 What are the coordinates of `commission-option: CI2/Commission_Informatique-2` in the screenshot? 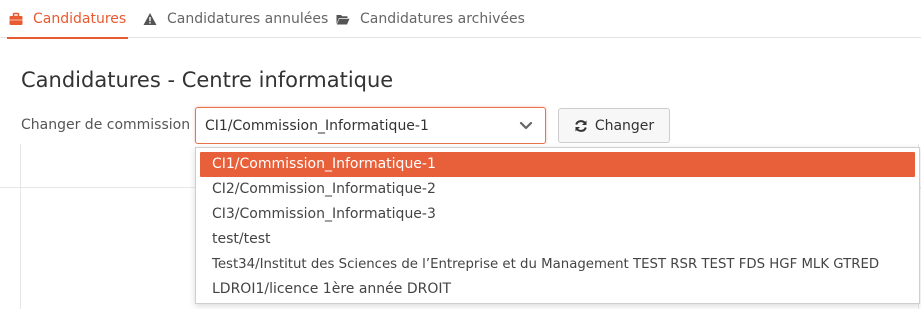 It's located at (557, 189).